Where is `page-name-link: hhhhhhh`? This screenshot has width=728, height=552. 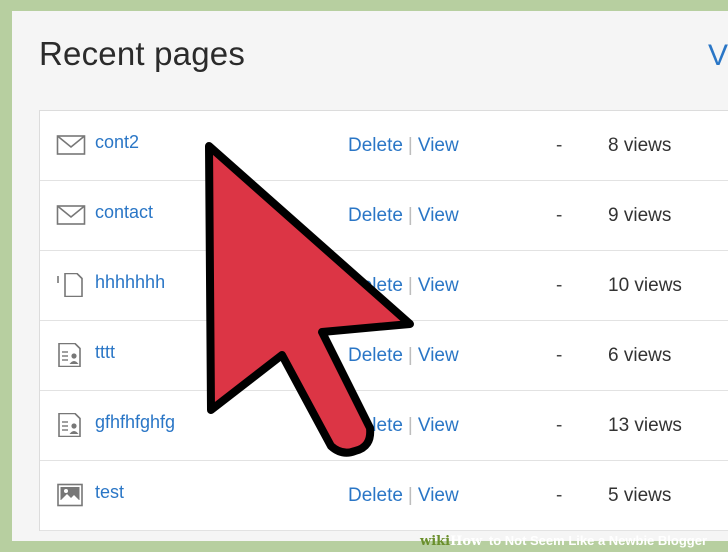
page-name-link: hhhhhhh is located at coordinates (130, 282).